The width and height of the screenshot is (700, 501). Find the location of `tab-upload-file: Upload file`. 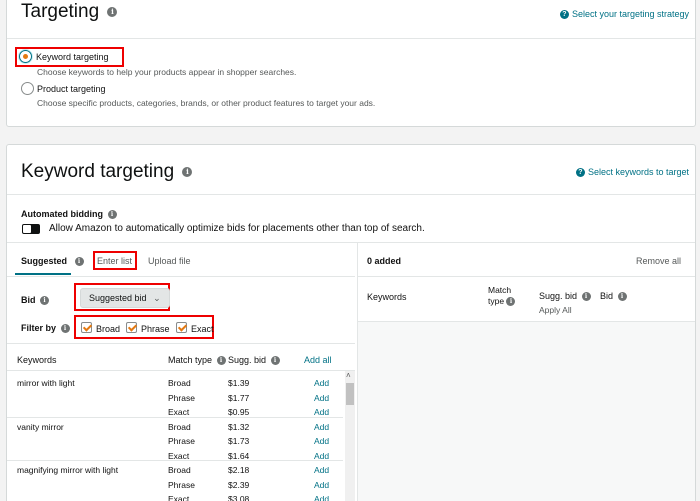

tab-upload-file: Upload file is located at coordinates (169, 261).